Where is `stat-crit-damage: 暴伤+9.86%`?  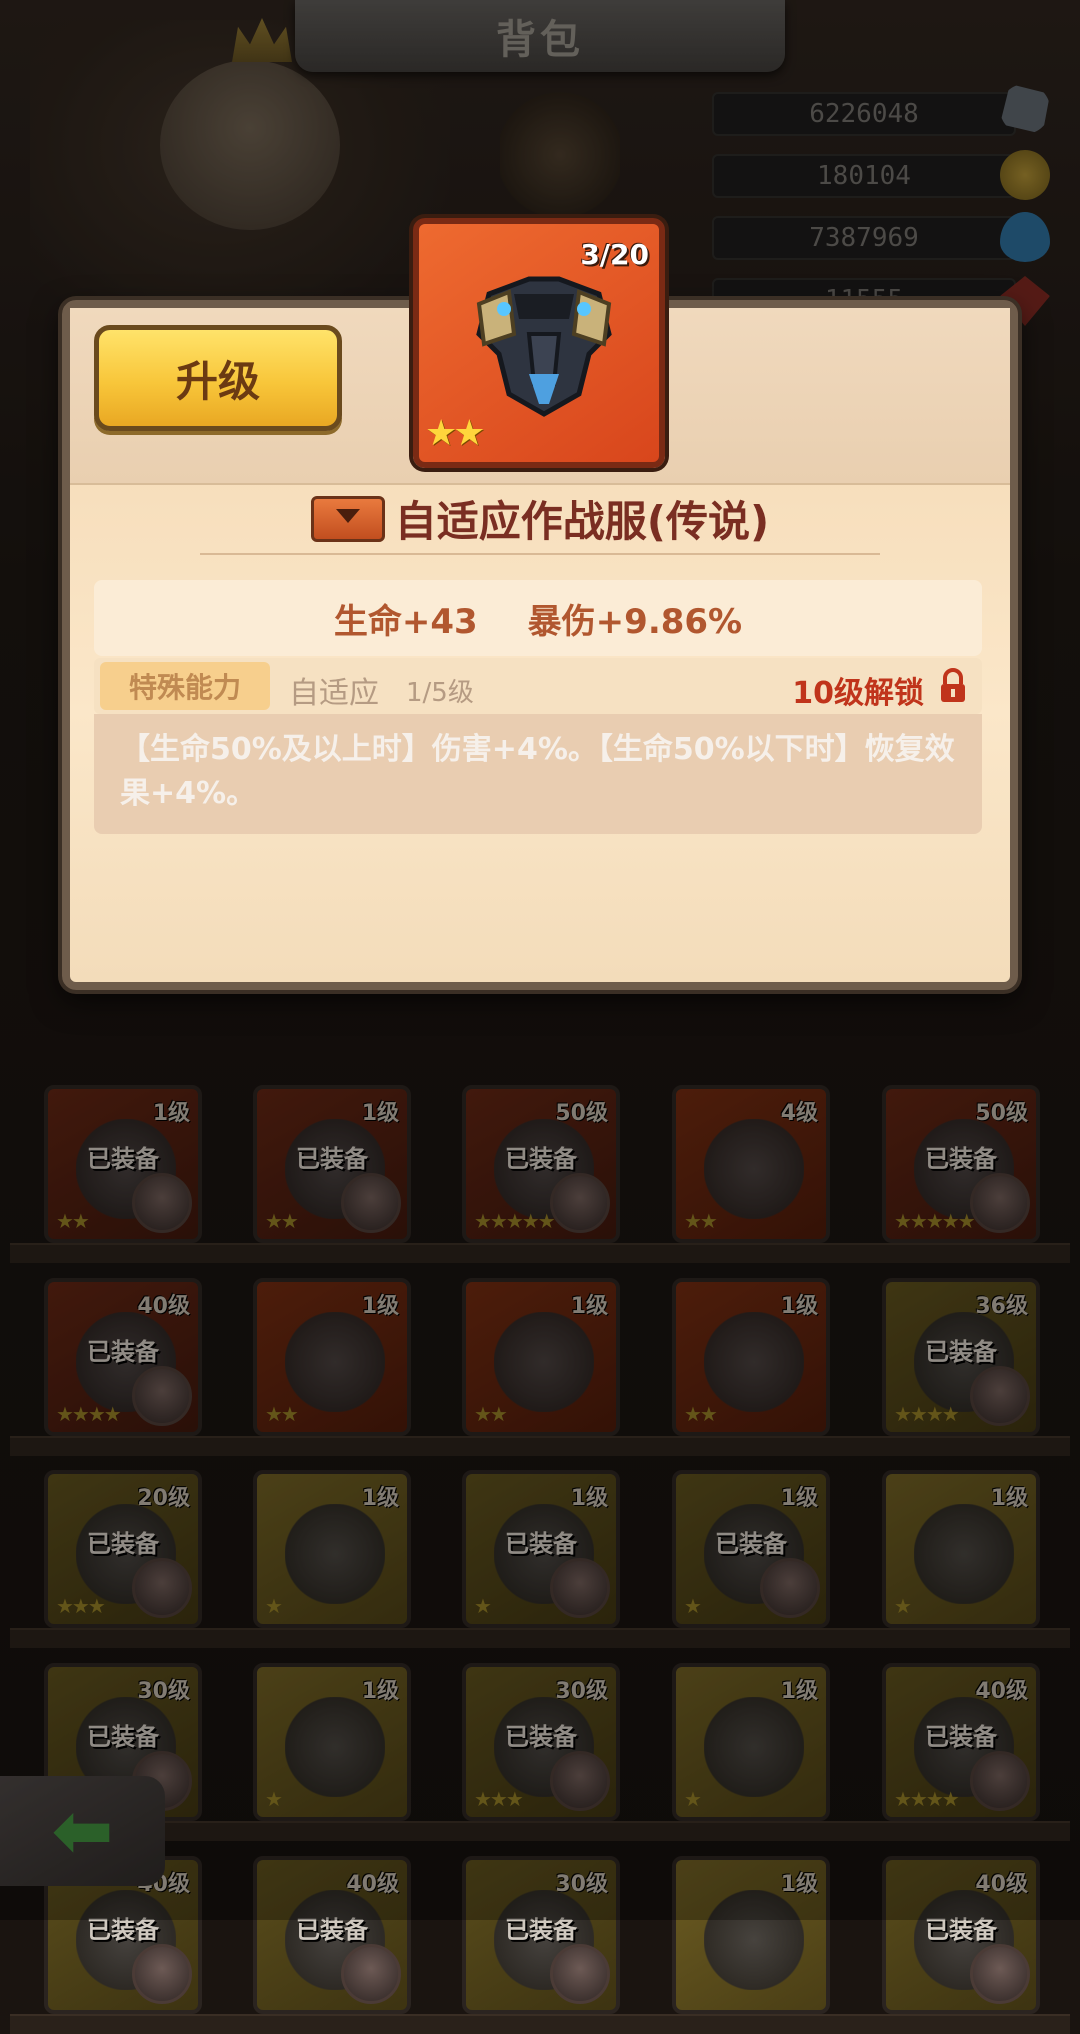 stat-crit-damage: 暴伤+9.86% is located at coordinates (635, 621).